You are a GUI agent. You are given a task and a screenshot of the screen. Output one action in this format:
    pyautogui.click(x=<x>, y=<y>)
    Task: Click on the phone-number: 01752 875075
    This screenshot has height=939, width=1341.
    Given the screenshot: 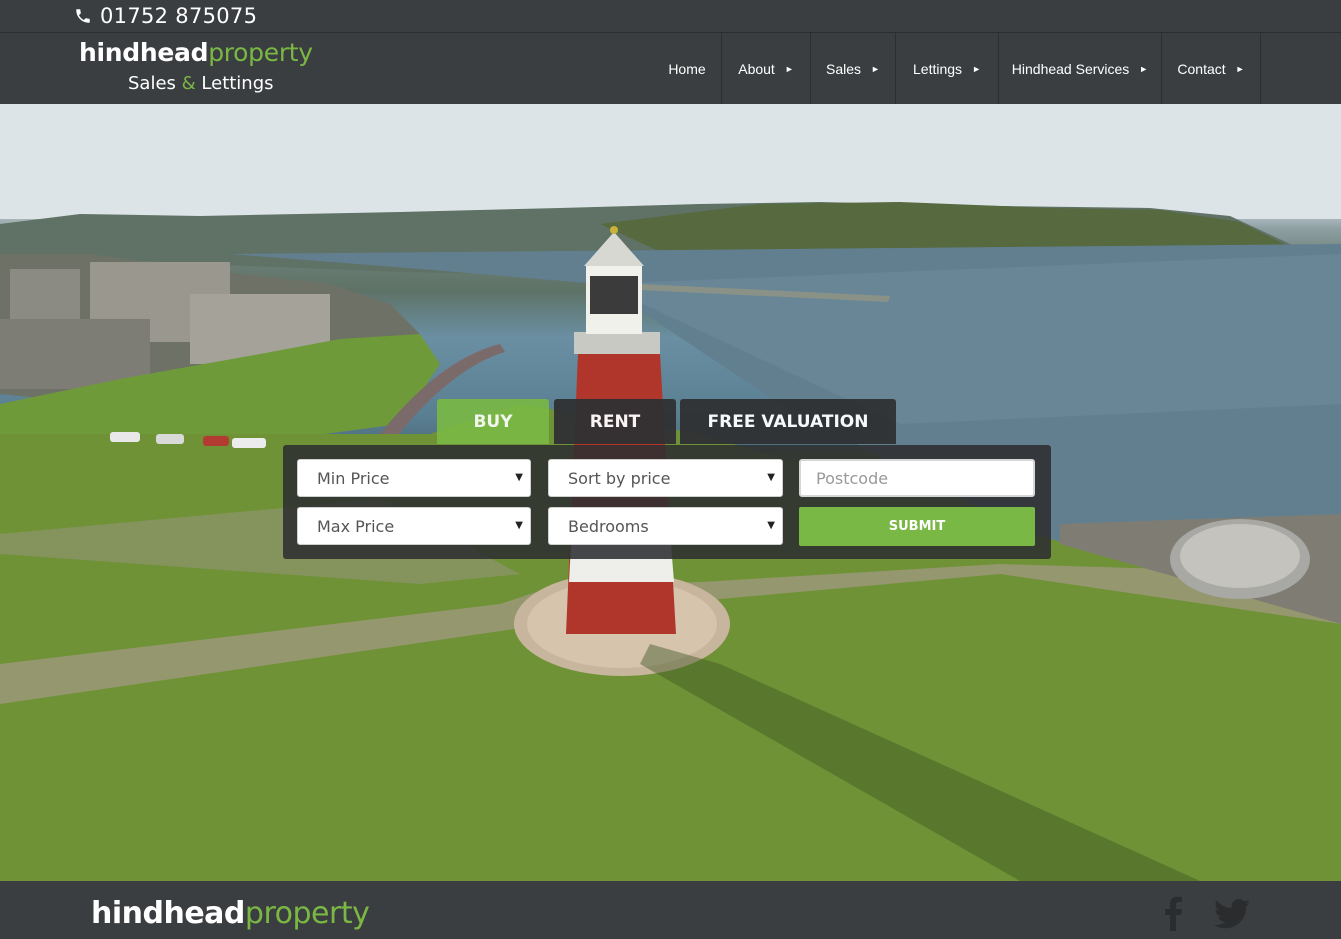 What is the action you would take?
    pyautogui.click(x=165, y=16)
    